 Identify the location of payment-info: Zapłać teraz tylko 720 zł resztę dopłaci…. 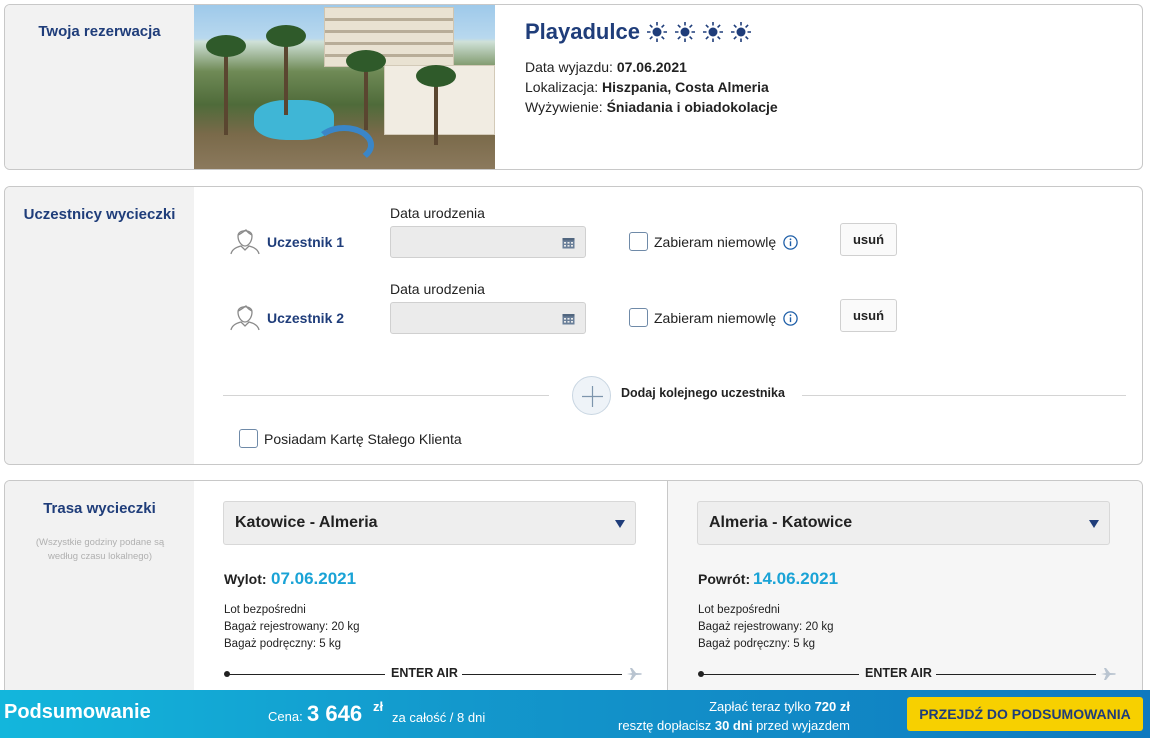
(728, 716).